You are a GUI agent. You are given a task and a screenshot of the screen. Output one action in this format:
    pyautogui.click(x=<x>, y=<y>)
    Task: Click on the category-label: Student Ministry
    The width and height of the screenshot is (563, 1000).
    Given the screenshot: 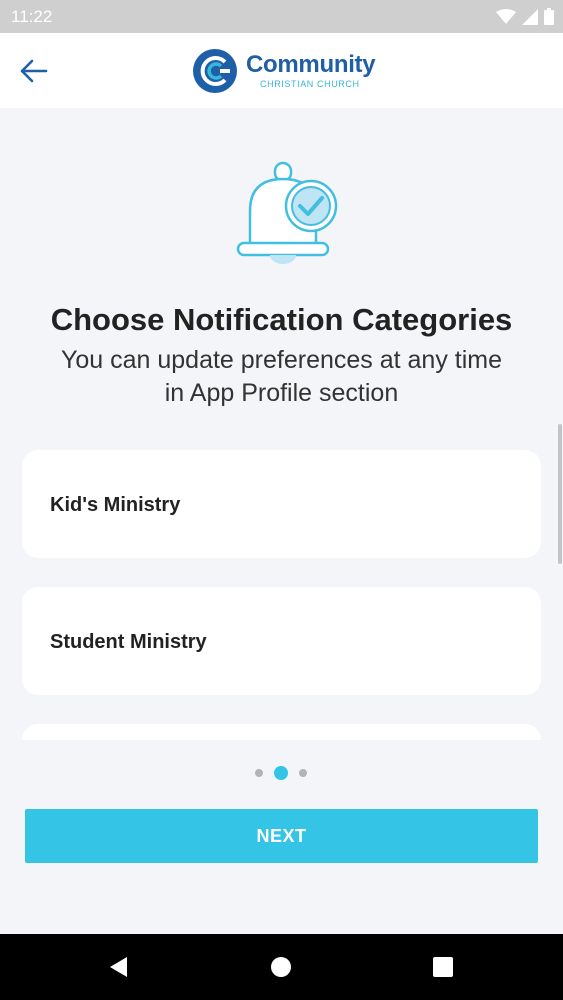 What is the action you would take?
    pyautogui.click(x=128, y=642)
    